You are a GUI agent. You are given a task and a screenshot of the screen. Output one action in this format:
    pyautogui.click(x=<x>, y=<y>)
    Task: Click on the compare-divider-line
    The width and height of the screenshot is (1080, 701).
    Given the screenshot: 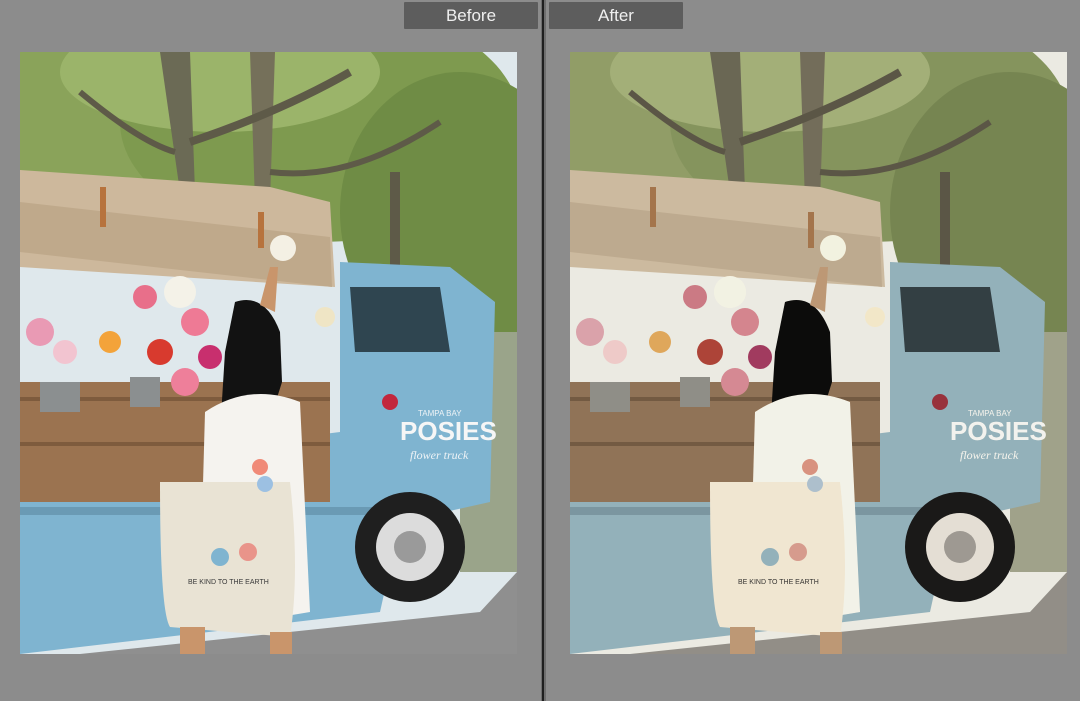 What is the action you would take?
    pyautogui.click(x=543, y=350)
    